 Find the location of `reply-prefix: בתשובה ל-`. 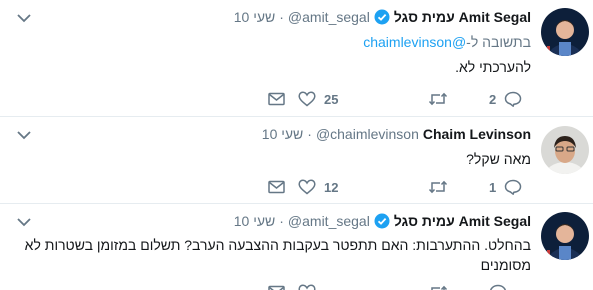

reply-prefix: בתשובה ל- is located at coordinates (498, 42).